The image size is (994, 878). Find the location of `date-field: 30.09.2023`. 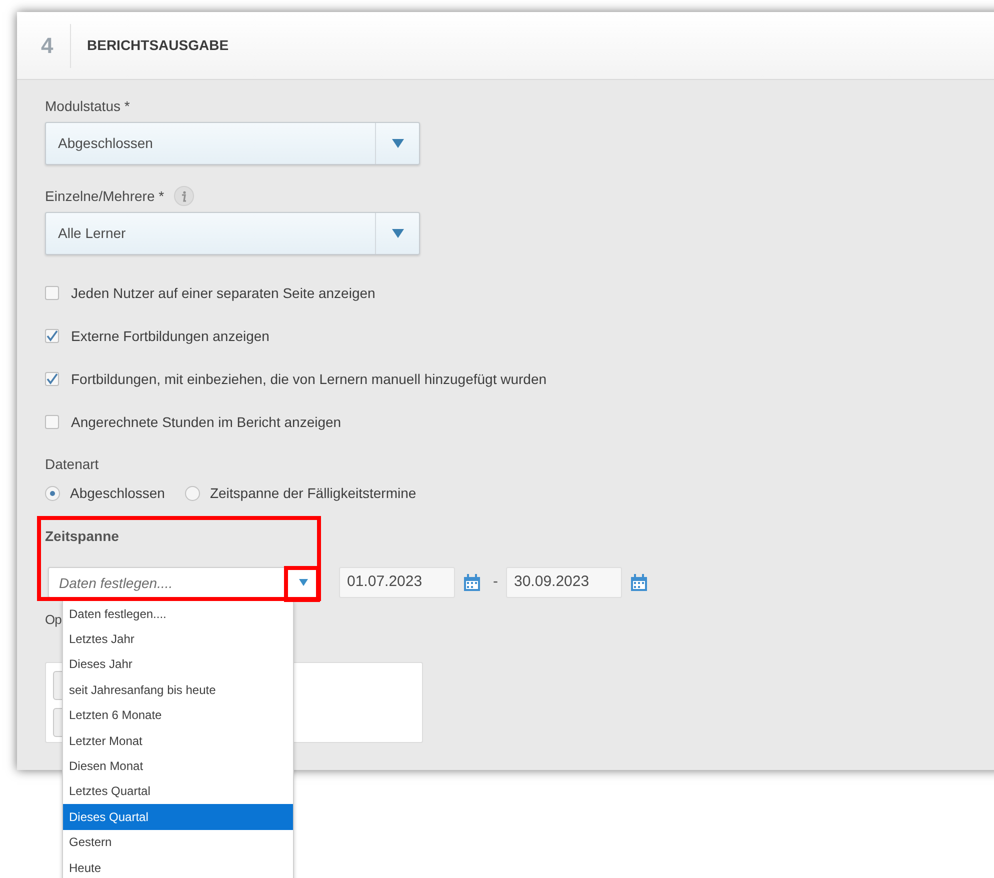

date-field: 30.09.2023 is located at coordinates (564, 582).